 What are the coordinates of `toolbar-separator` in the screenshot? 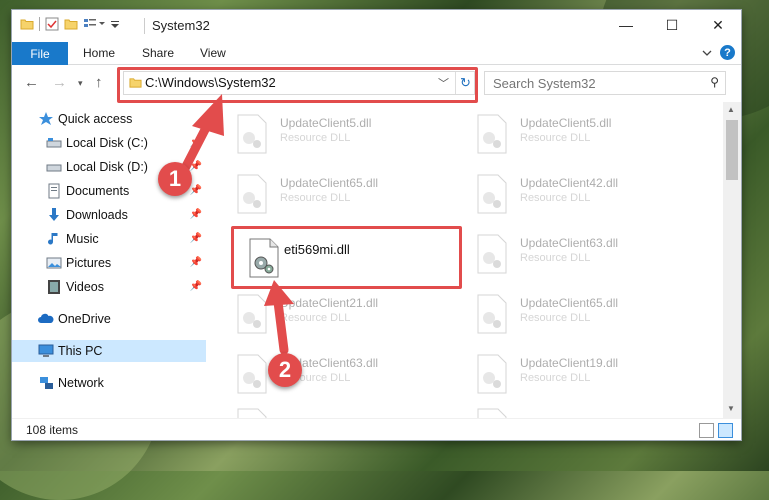 It's located at (39, 24).